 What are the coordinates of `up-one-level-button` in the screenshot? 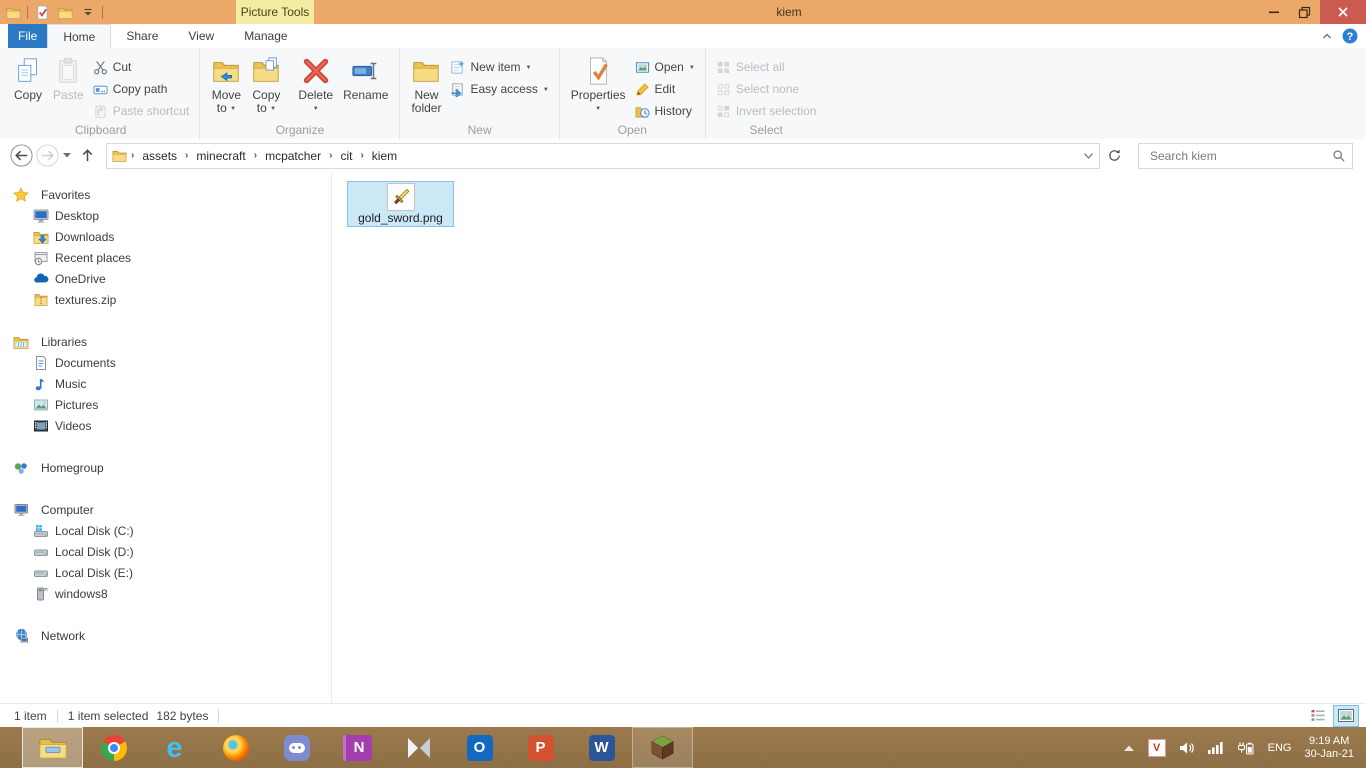 It's located at (87, 156).